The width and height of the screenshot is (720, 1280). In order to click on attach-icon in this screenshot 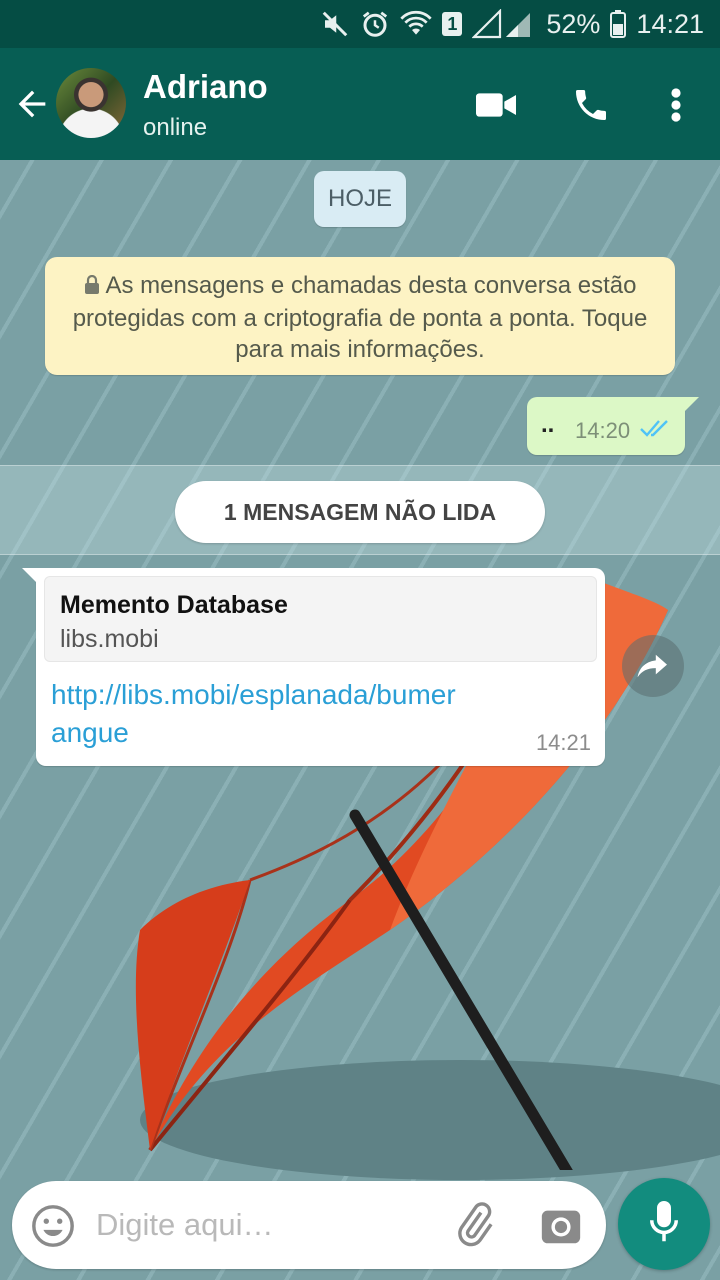, I will do `click(474, 1225)`.